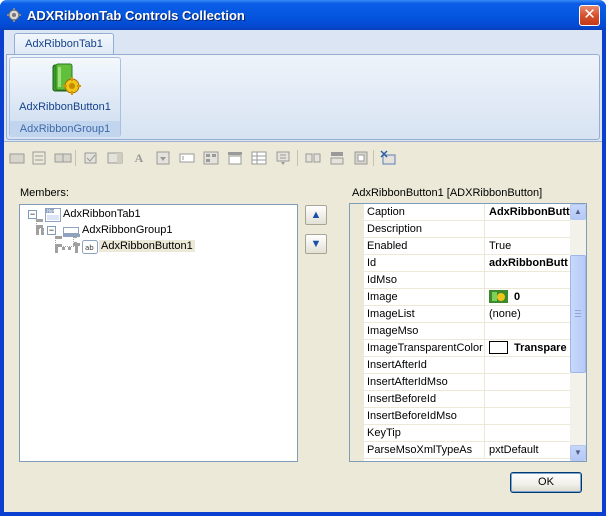  I want to click on ribbon-group-icon, so click(71, 232).